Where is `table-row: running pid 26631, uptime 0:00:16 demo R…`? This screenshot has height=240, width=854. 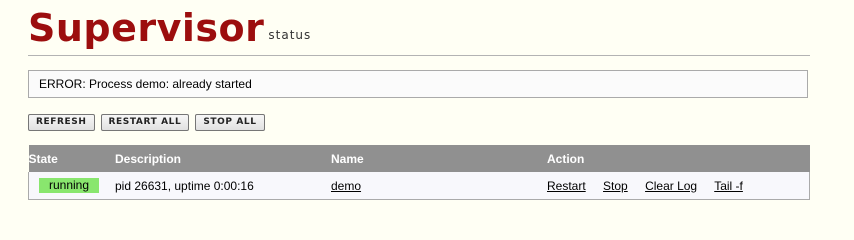 table-row: running pid 26631, uptime 0:00:16 demo R… is located at coordinates (419, 186).